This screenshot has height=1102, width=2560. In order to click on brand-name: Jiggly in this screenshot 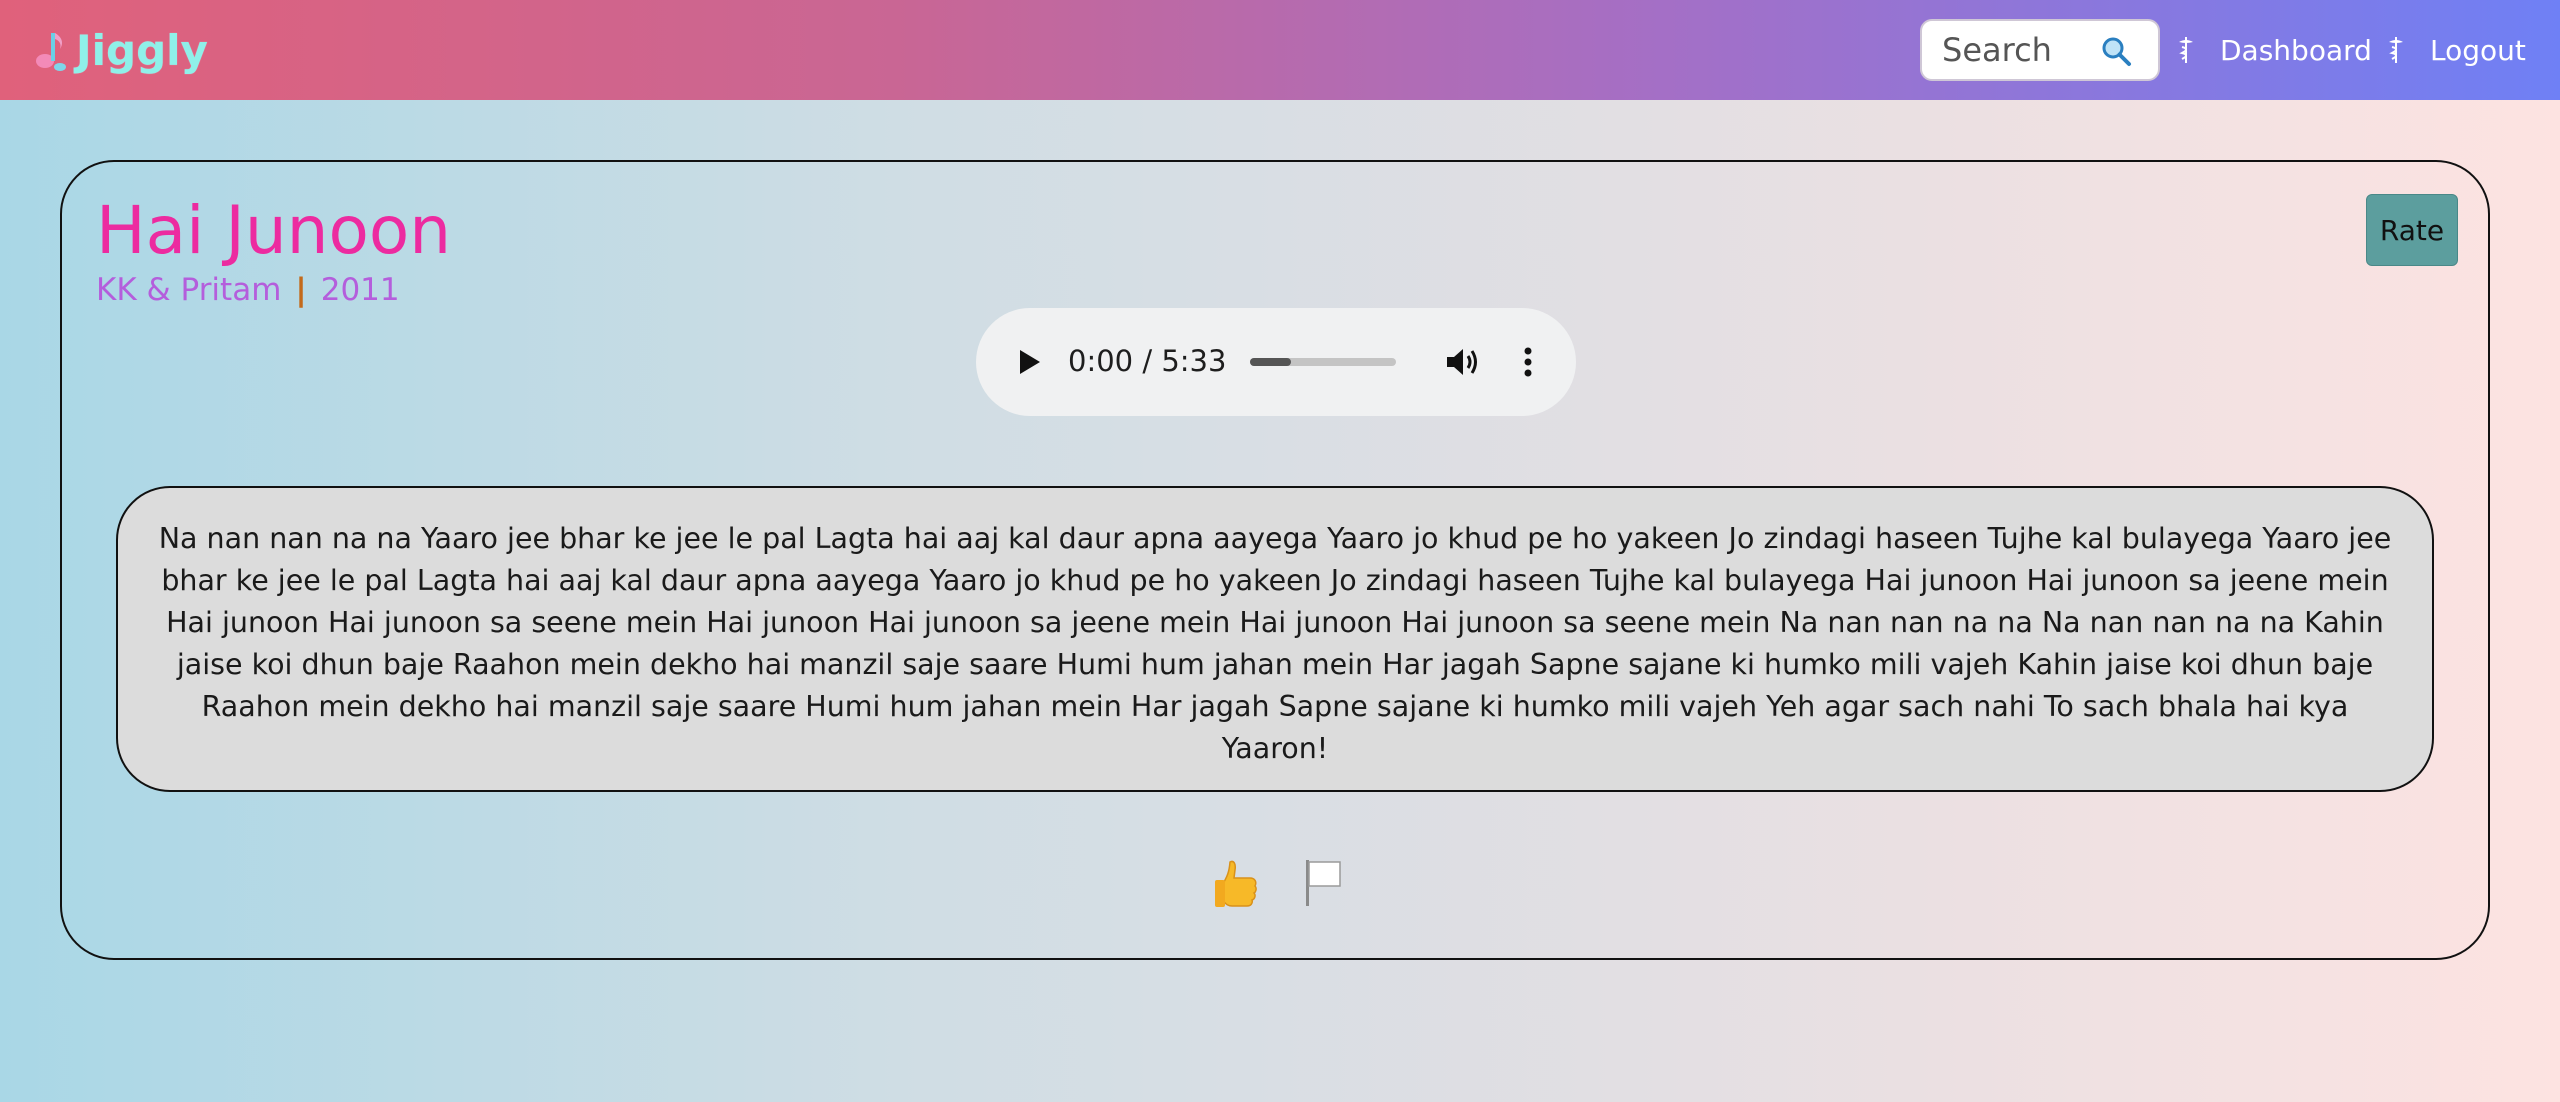, I will do `click(142, 50)`.